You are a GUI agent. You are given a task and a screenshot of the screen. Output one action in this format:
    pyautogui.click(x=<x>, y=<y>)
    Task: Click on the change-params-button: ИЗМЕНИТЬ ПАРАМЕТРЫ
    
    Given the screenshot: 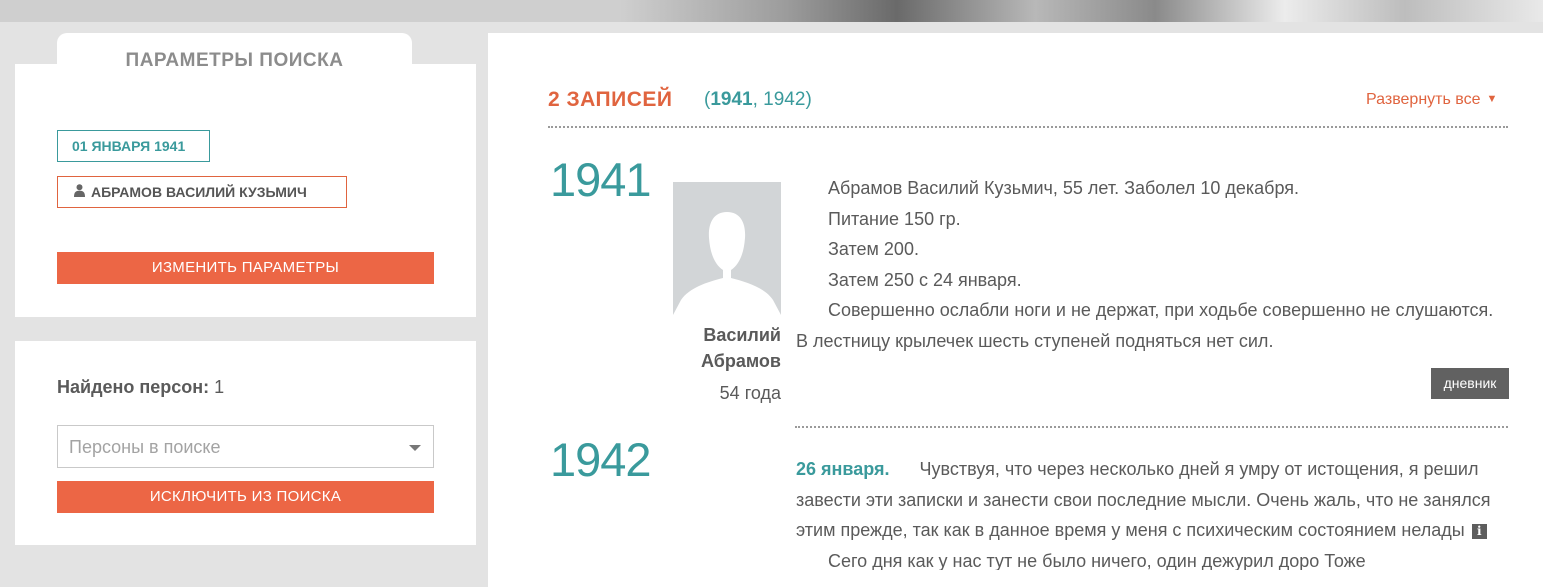 What is the action you would take?
    pyautogui.click(x=245, y=268)
    